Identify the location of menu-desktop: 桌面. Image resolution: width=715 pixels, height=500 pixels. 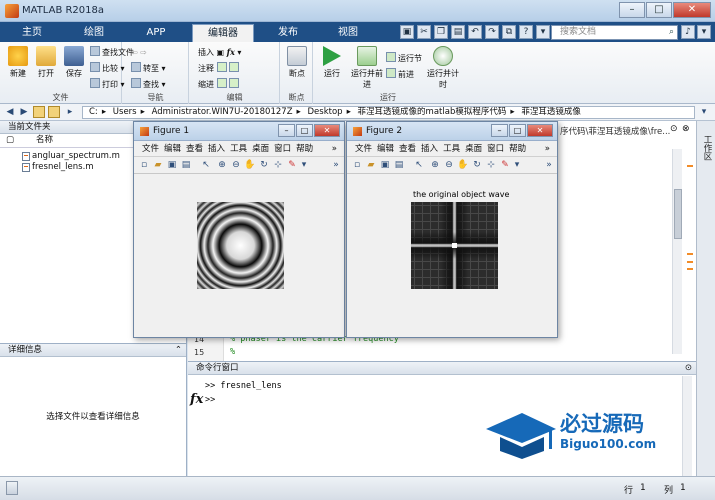
(260, 149).